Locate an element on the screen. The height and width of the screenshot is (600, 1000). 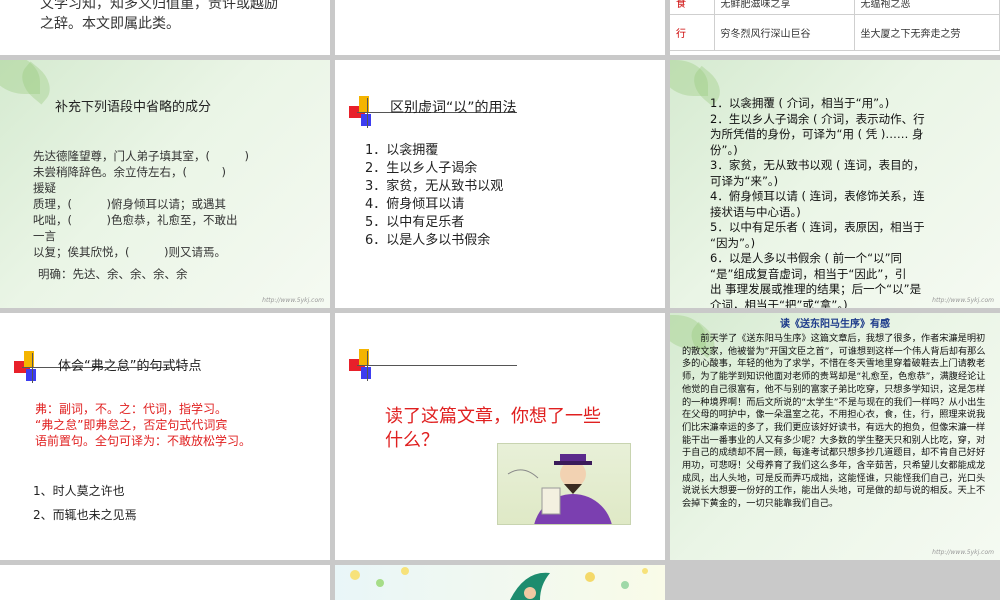
list-item: 2．生以乡人子谒余 is located at coordinates (421, 168).